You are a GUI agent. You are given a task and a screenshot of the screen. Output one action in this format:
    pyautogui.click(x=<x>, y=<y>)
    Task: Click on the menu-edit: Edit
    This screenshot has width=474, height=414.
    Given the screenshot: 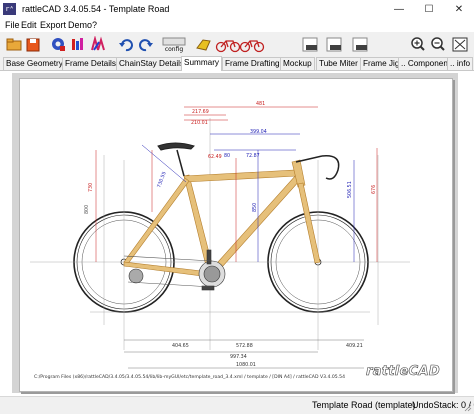 What is the action you would take?
    pyautogui.click(x=29, y=25)
    